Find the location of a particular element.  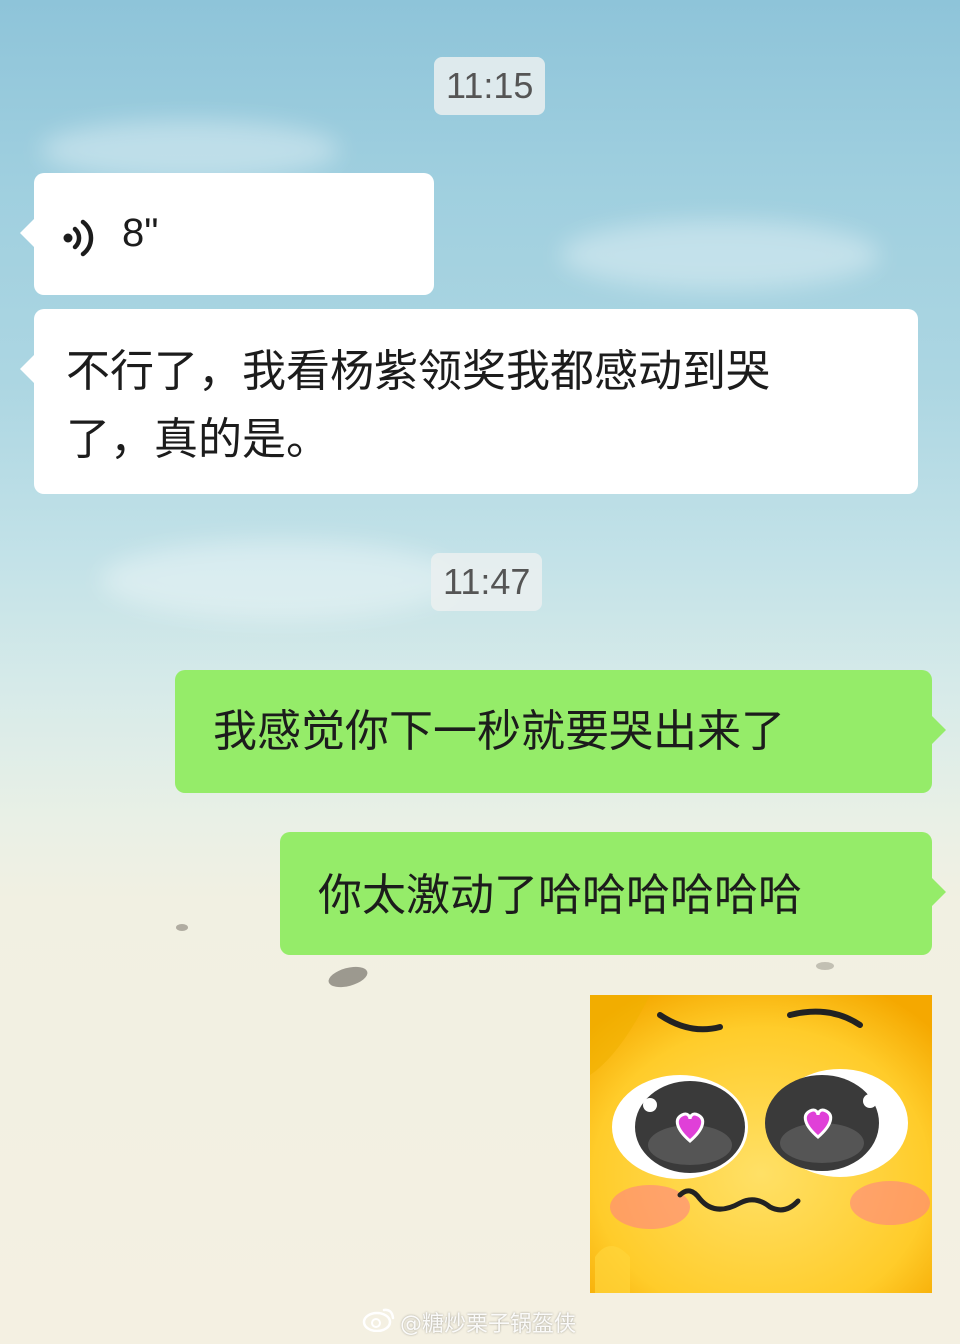

timestamp: 11:47 is located at coordinates (487, 582).